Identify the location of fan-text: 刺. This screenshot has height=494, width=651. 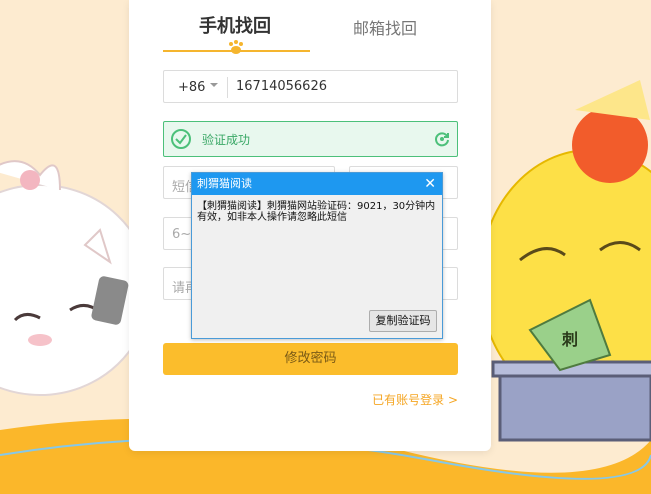
(569, 339).